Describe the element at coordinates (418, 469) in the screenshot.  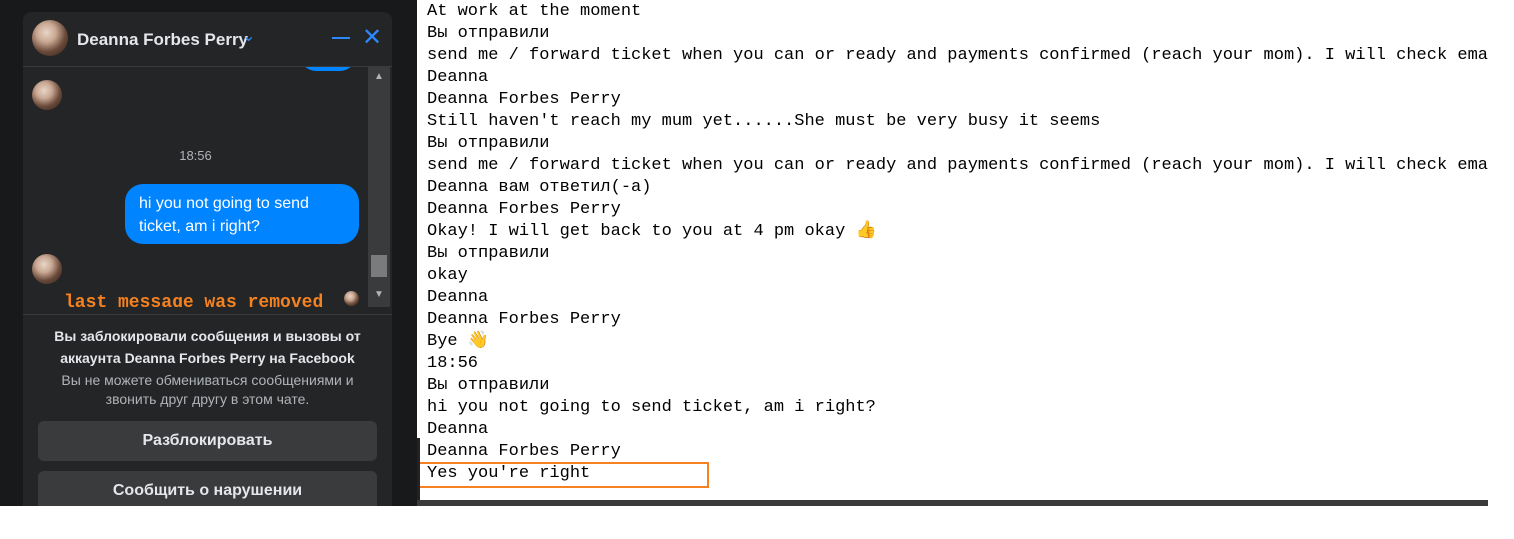
I see `panel-edge` at that location.